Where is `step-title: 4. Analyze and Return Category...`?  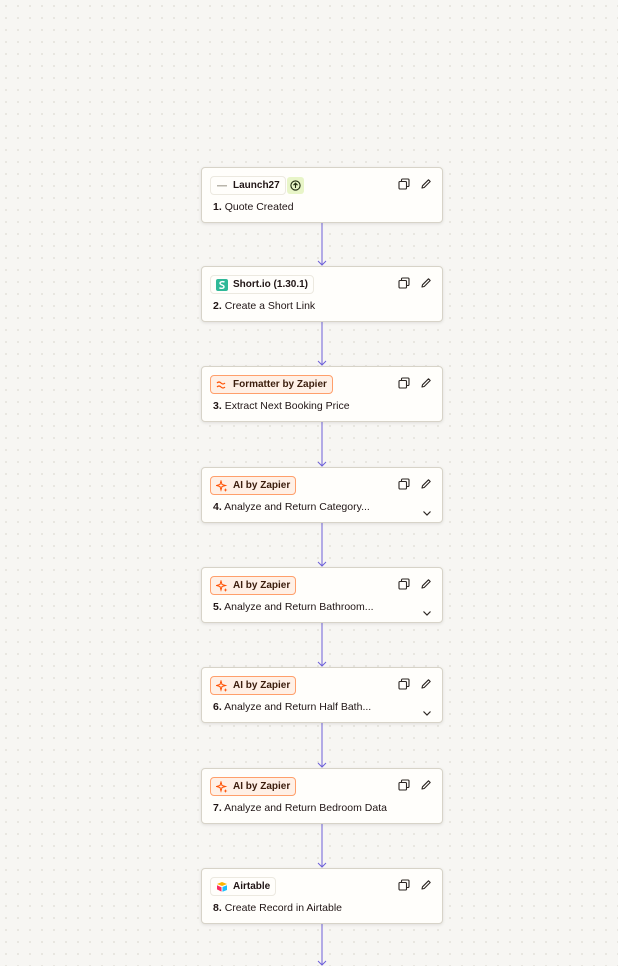
step-title: 4. Analyze and Return Category... is located at coordinates (291, 507).